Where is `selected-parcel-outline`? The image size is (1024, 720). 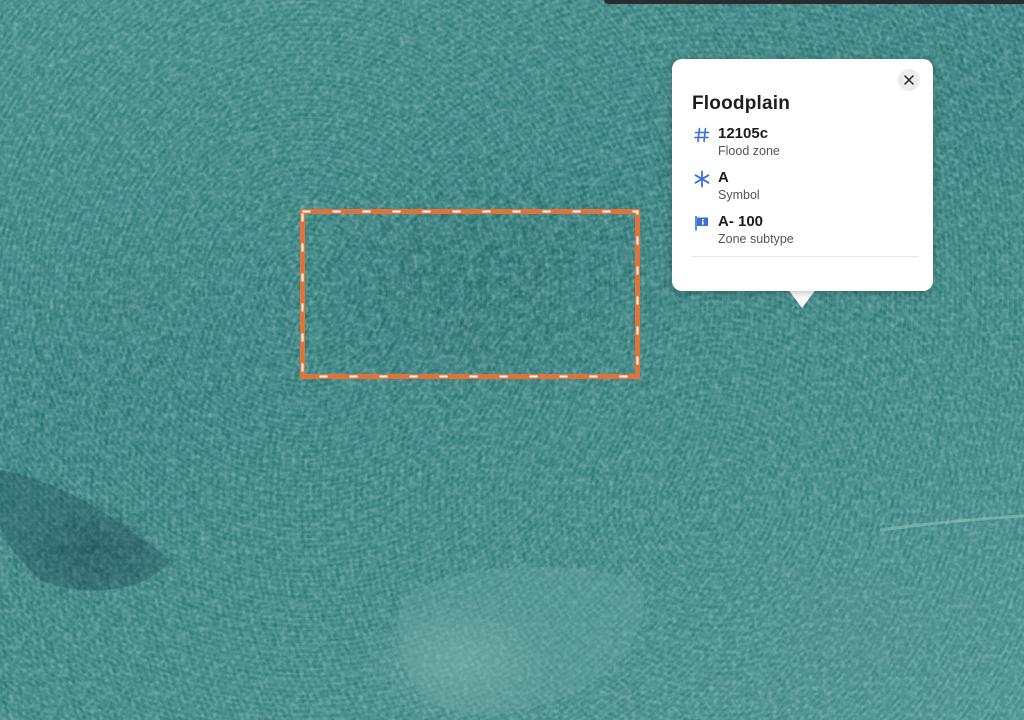
selected-parcel-outline is located at coordinates (470, 294).